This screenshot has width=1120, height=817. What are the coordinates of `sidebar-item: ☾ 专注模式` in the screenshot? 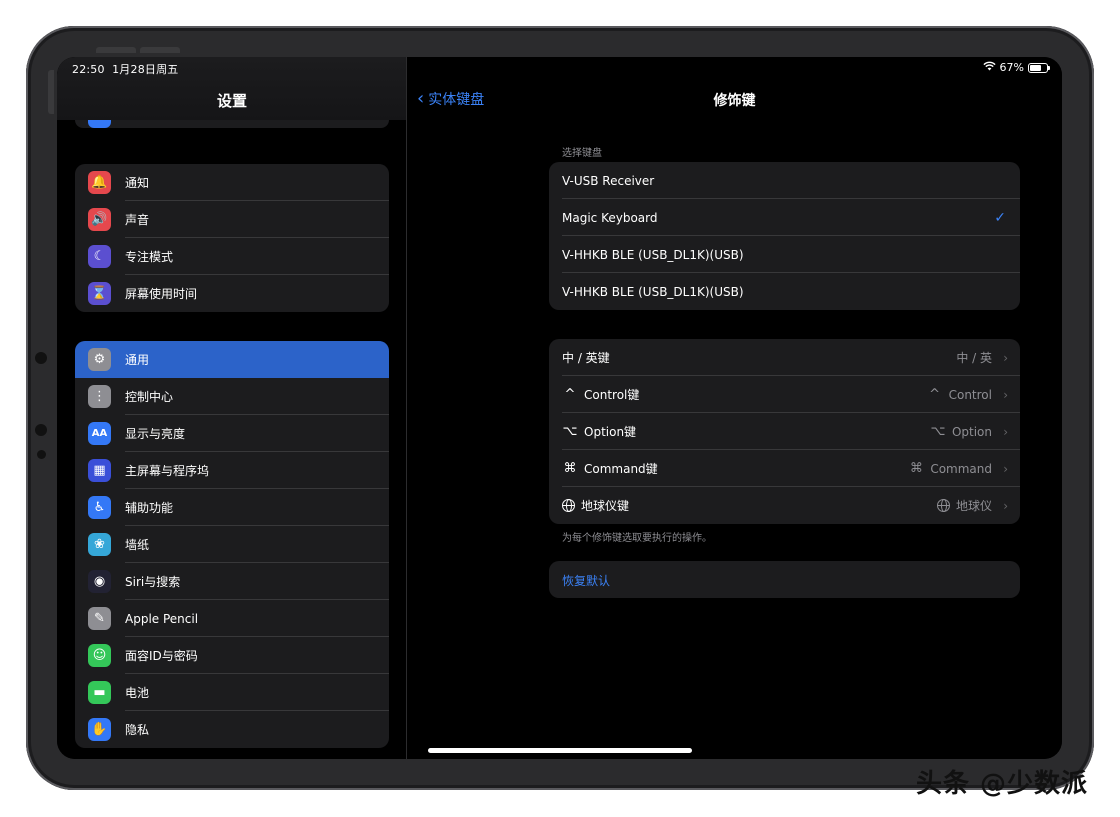 It's located at (232, 256).